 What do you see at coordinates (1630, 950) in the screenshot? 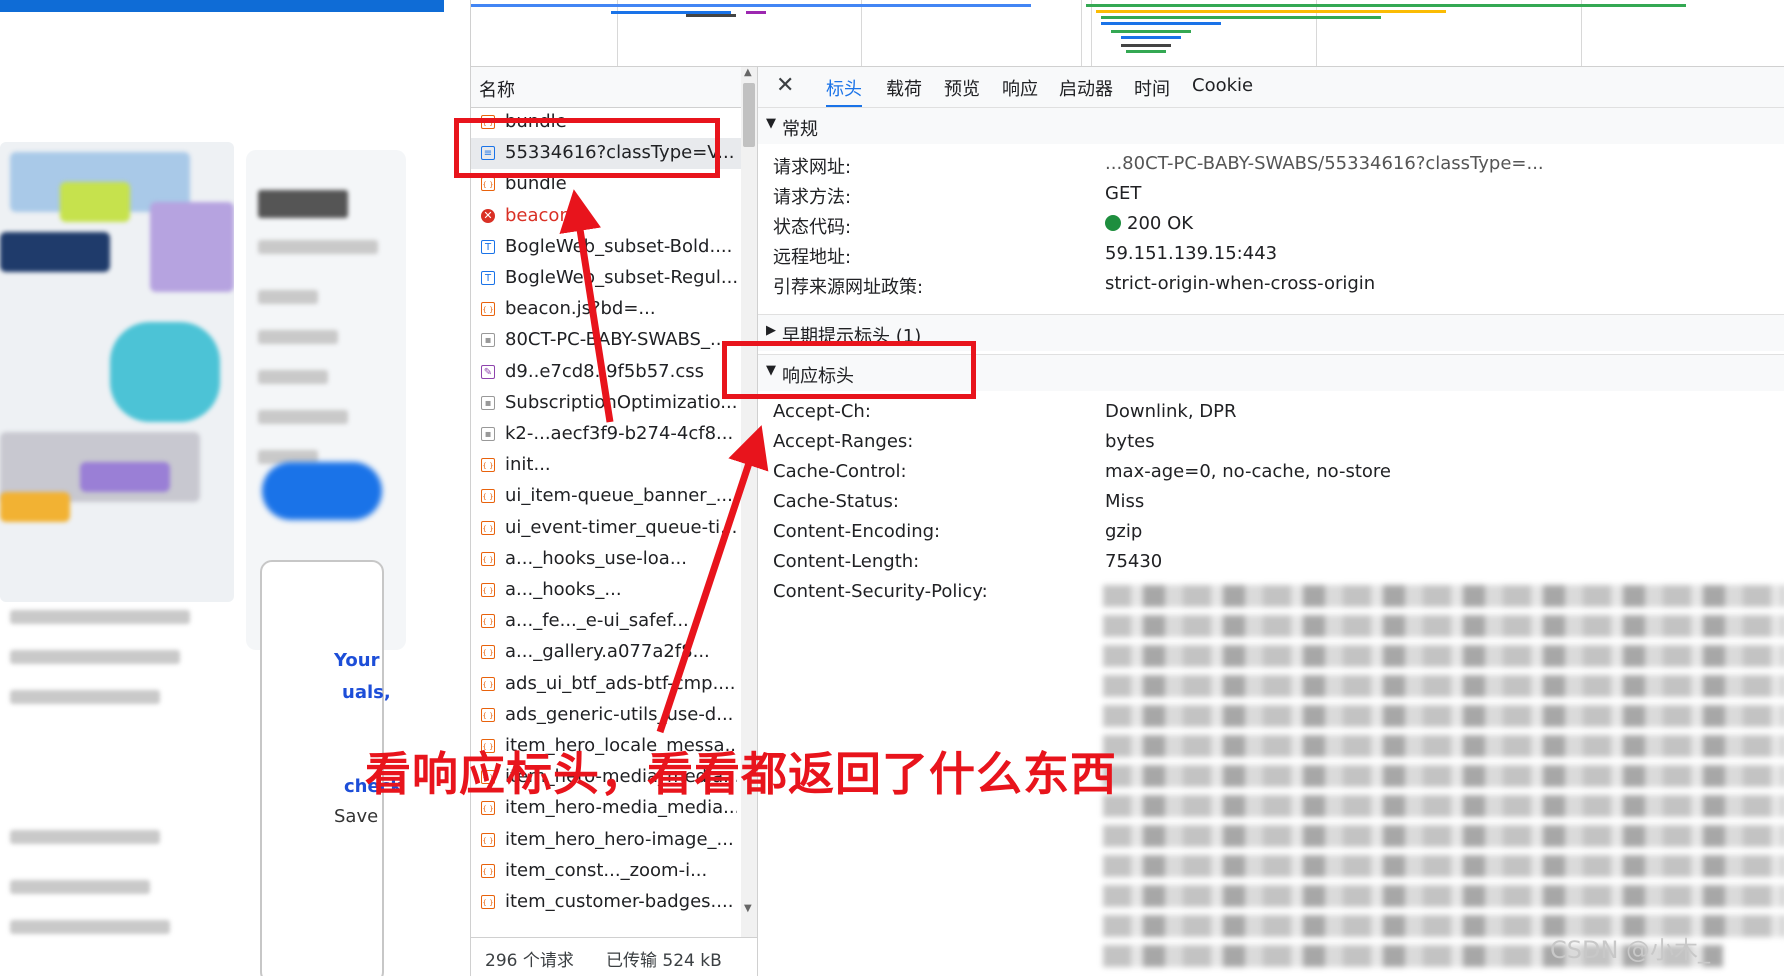
I see `watermark: CSDN @小木_` at bounding box center [1630, 950].